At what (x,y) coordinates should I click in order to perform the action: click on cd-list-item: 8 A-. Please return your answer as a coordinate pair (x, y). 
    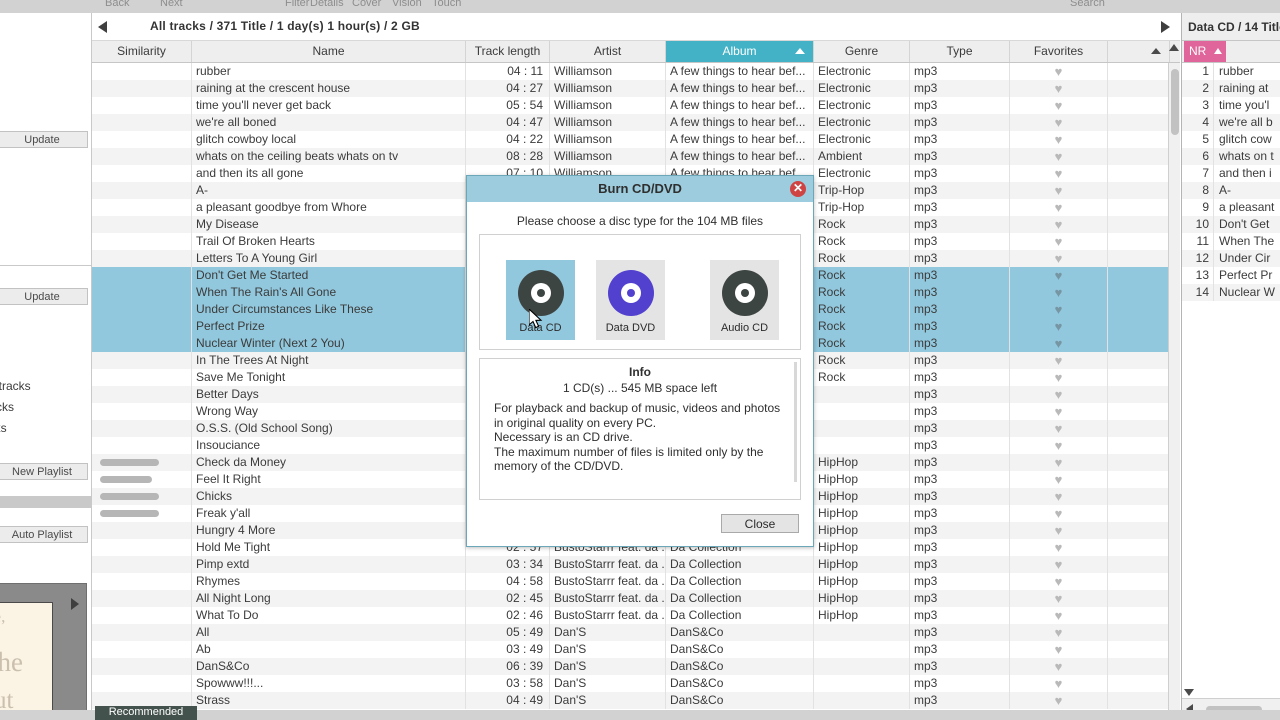
    Looking at the image, I should click on (1231, 190).